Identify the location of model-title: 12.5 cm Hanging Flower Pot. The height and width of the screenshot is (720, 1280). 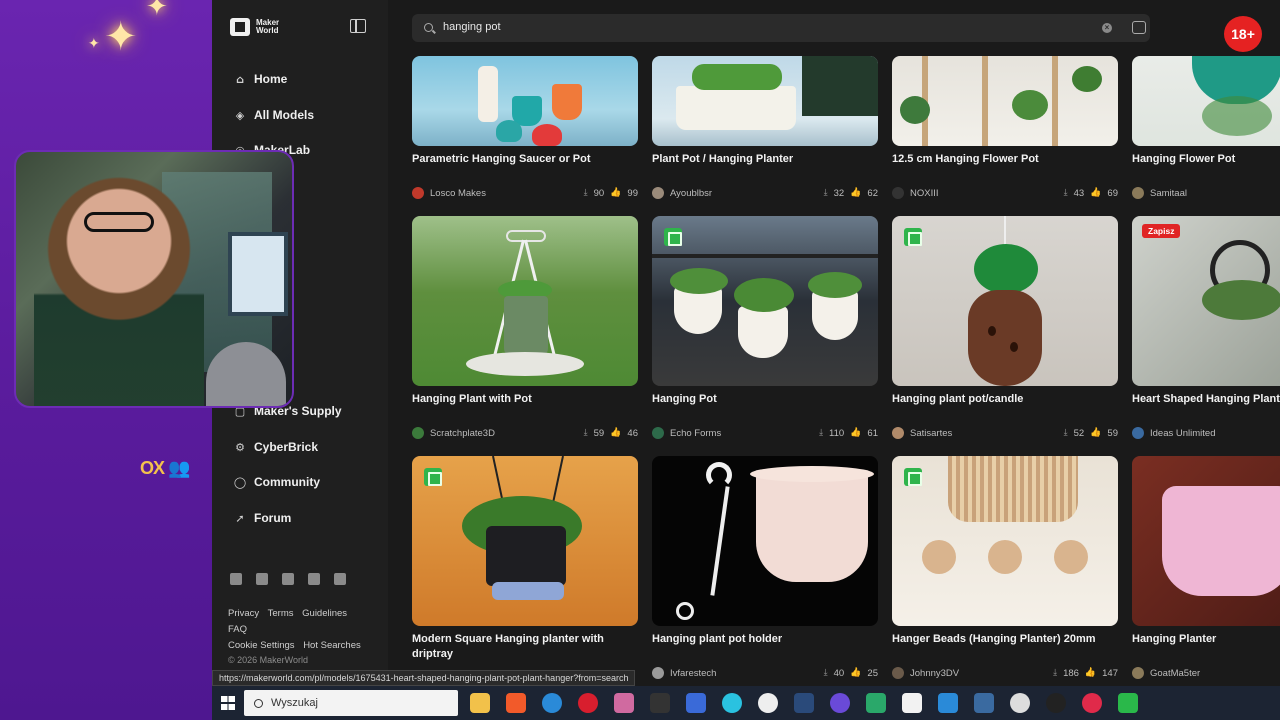
(1005, 159).